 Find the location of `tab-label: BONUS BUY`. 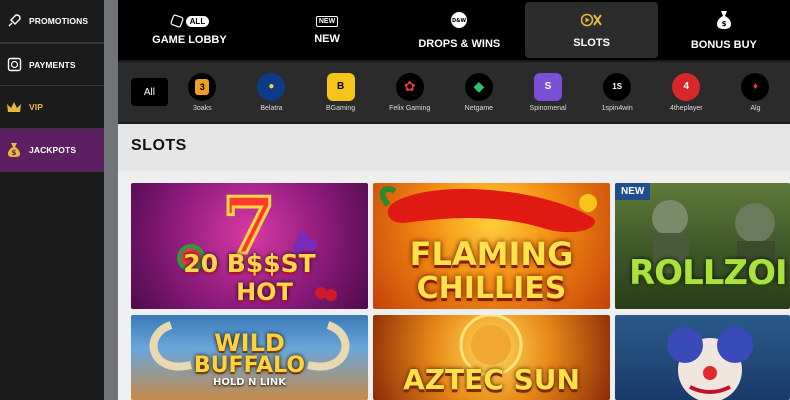

tab-label: BONUS BUY is located at coordinates (723, 44).